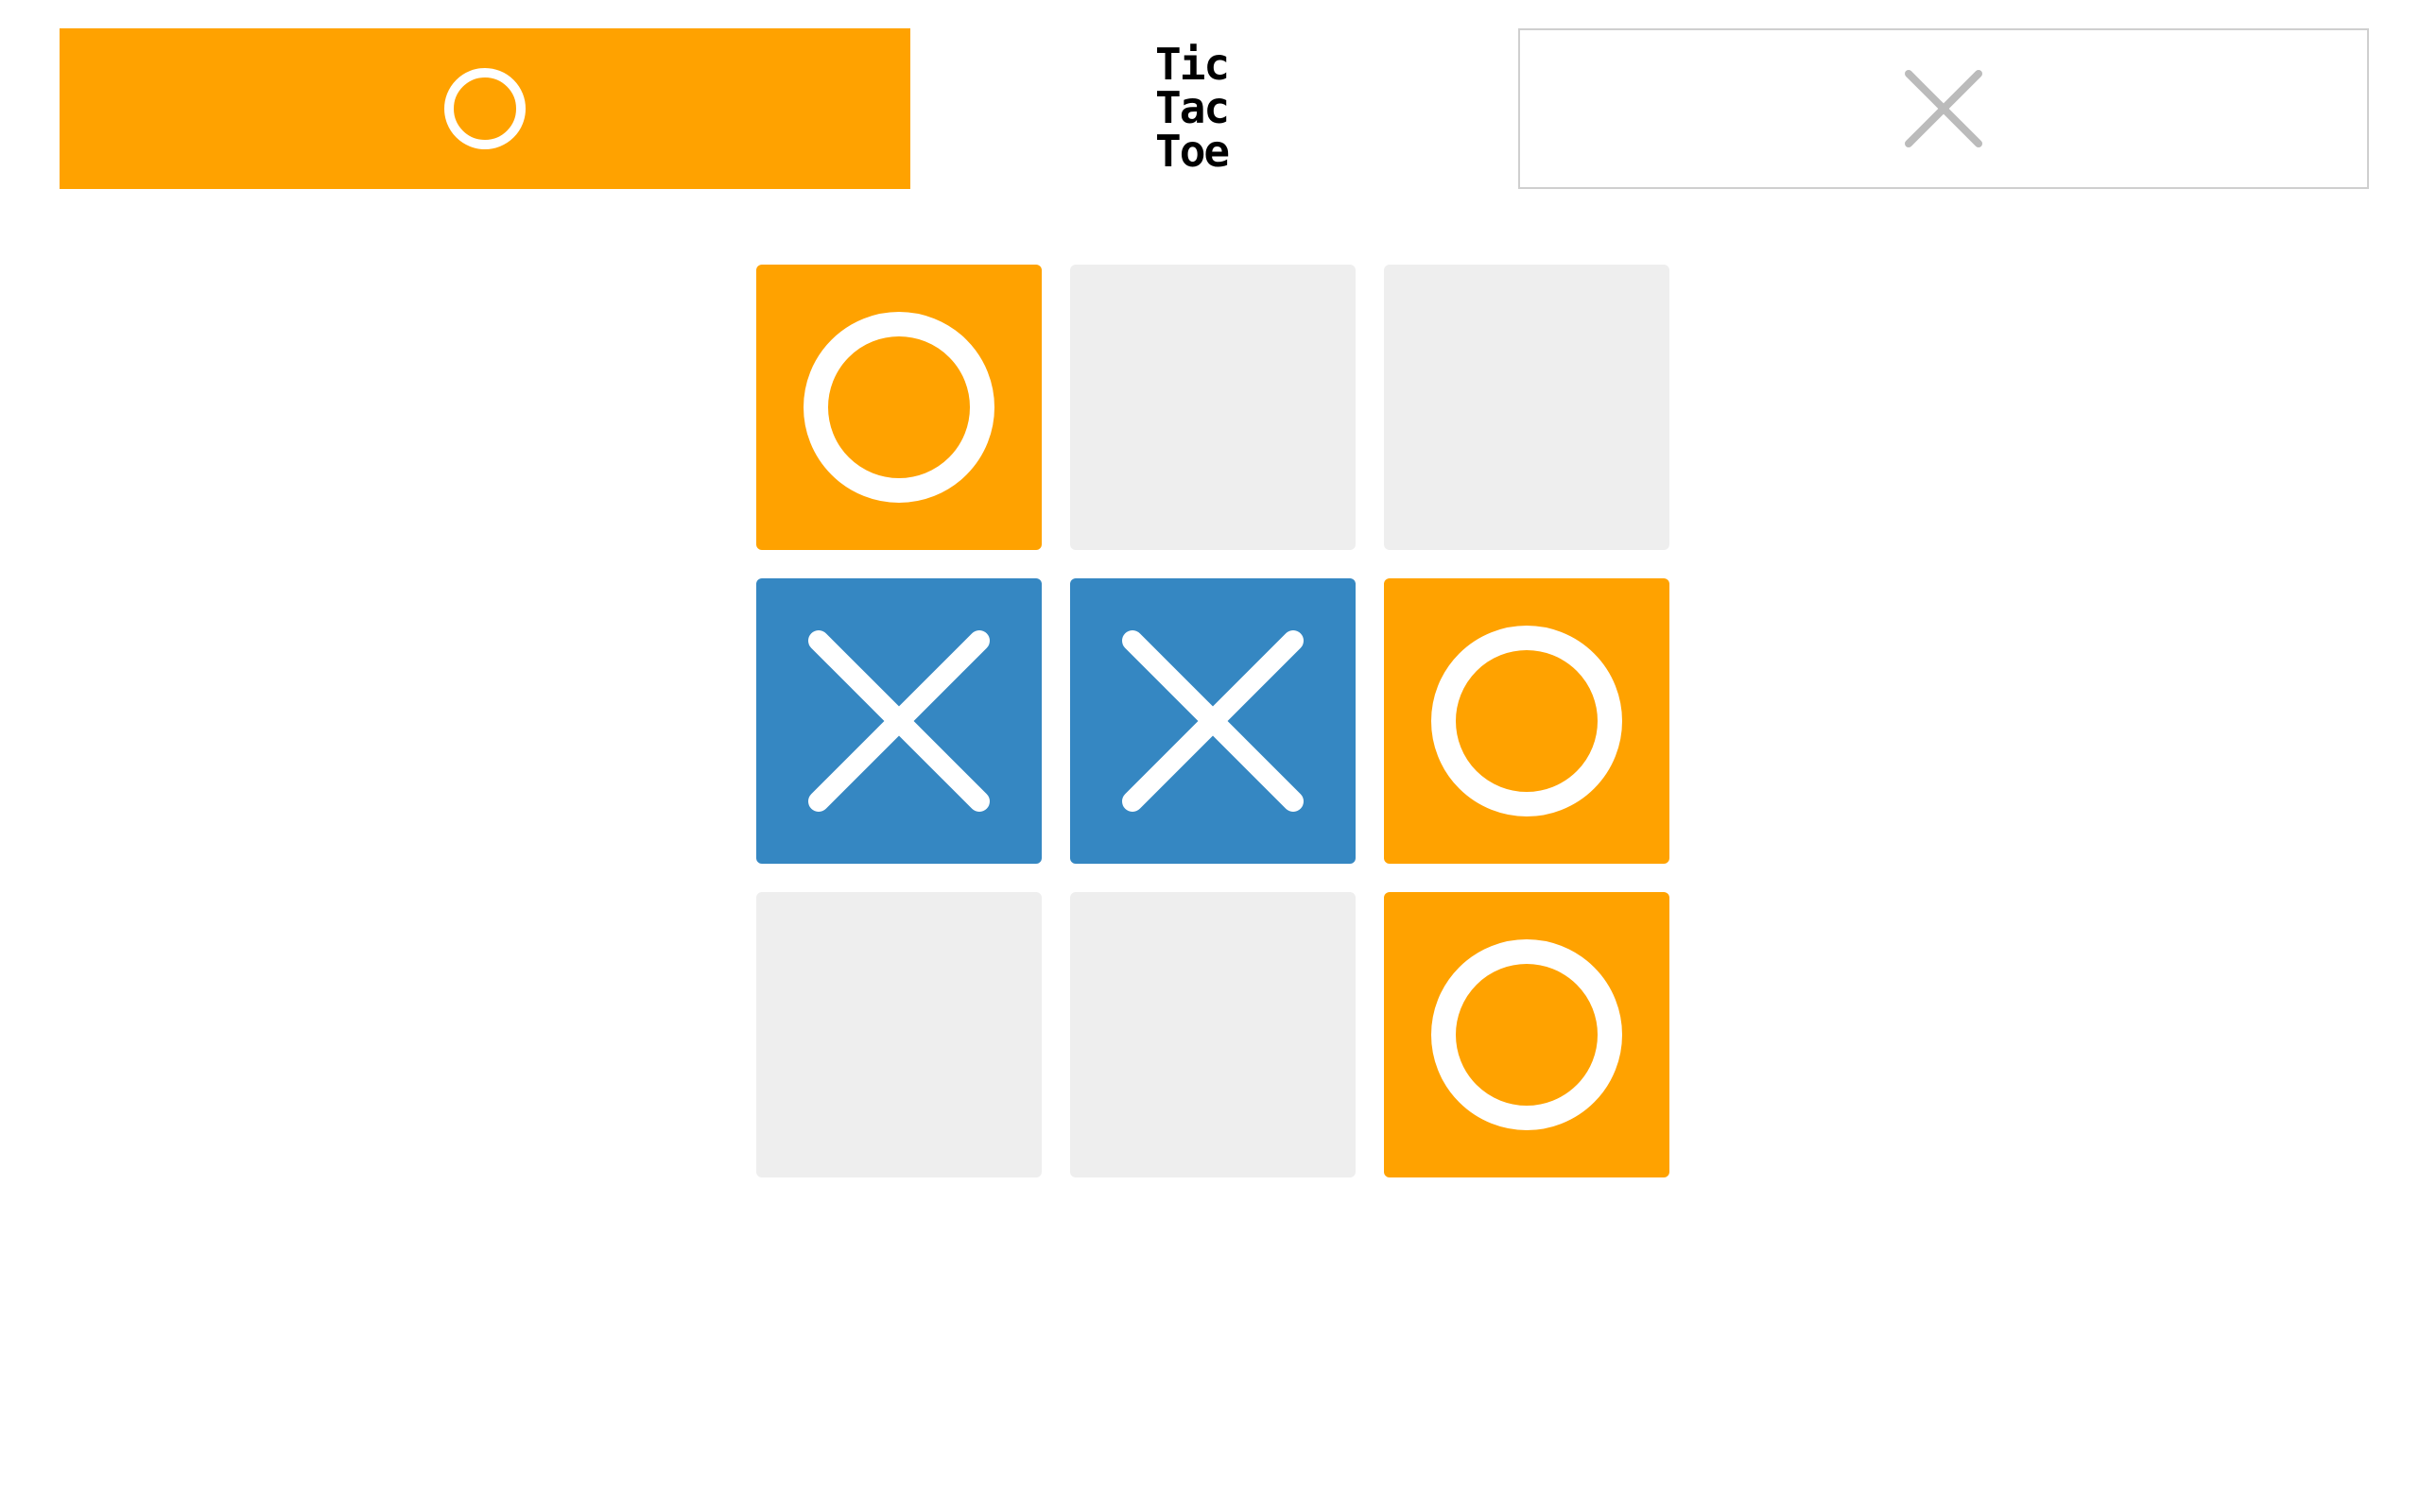 This screenshot has width=2420, height=1512. I want to click on board-cell-r1-c2, so click(1213, 407).